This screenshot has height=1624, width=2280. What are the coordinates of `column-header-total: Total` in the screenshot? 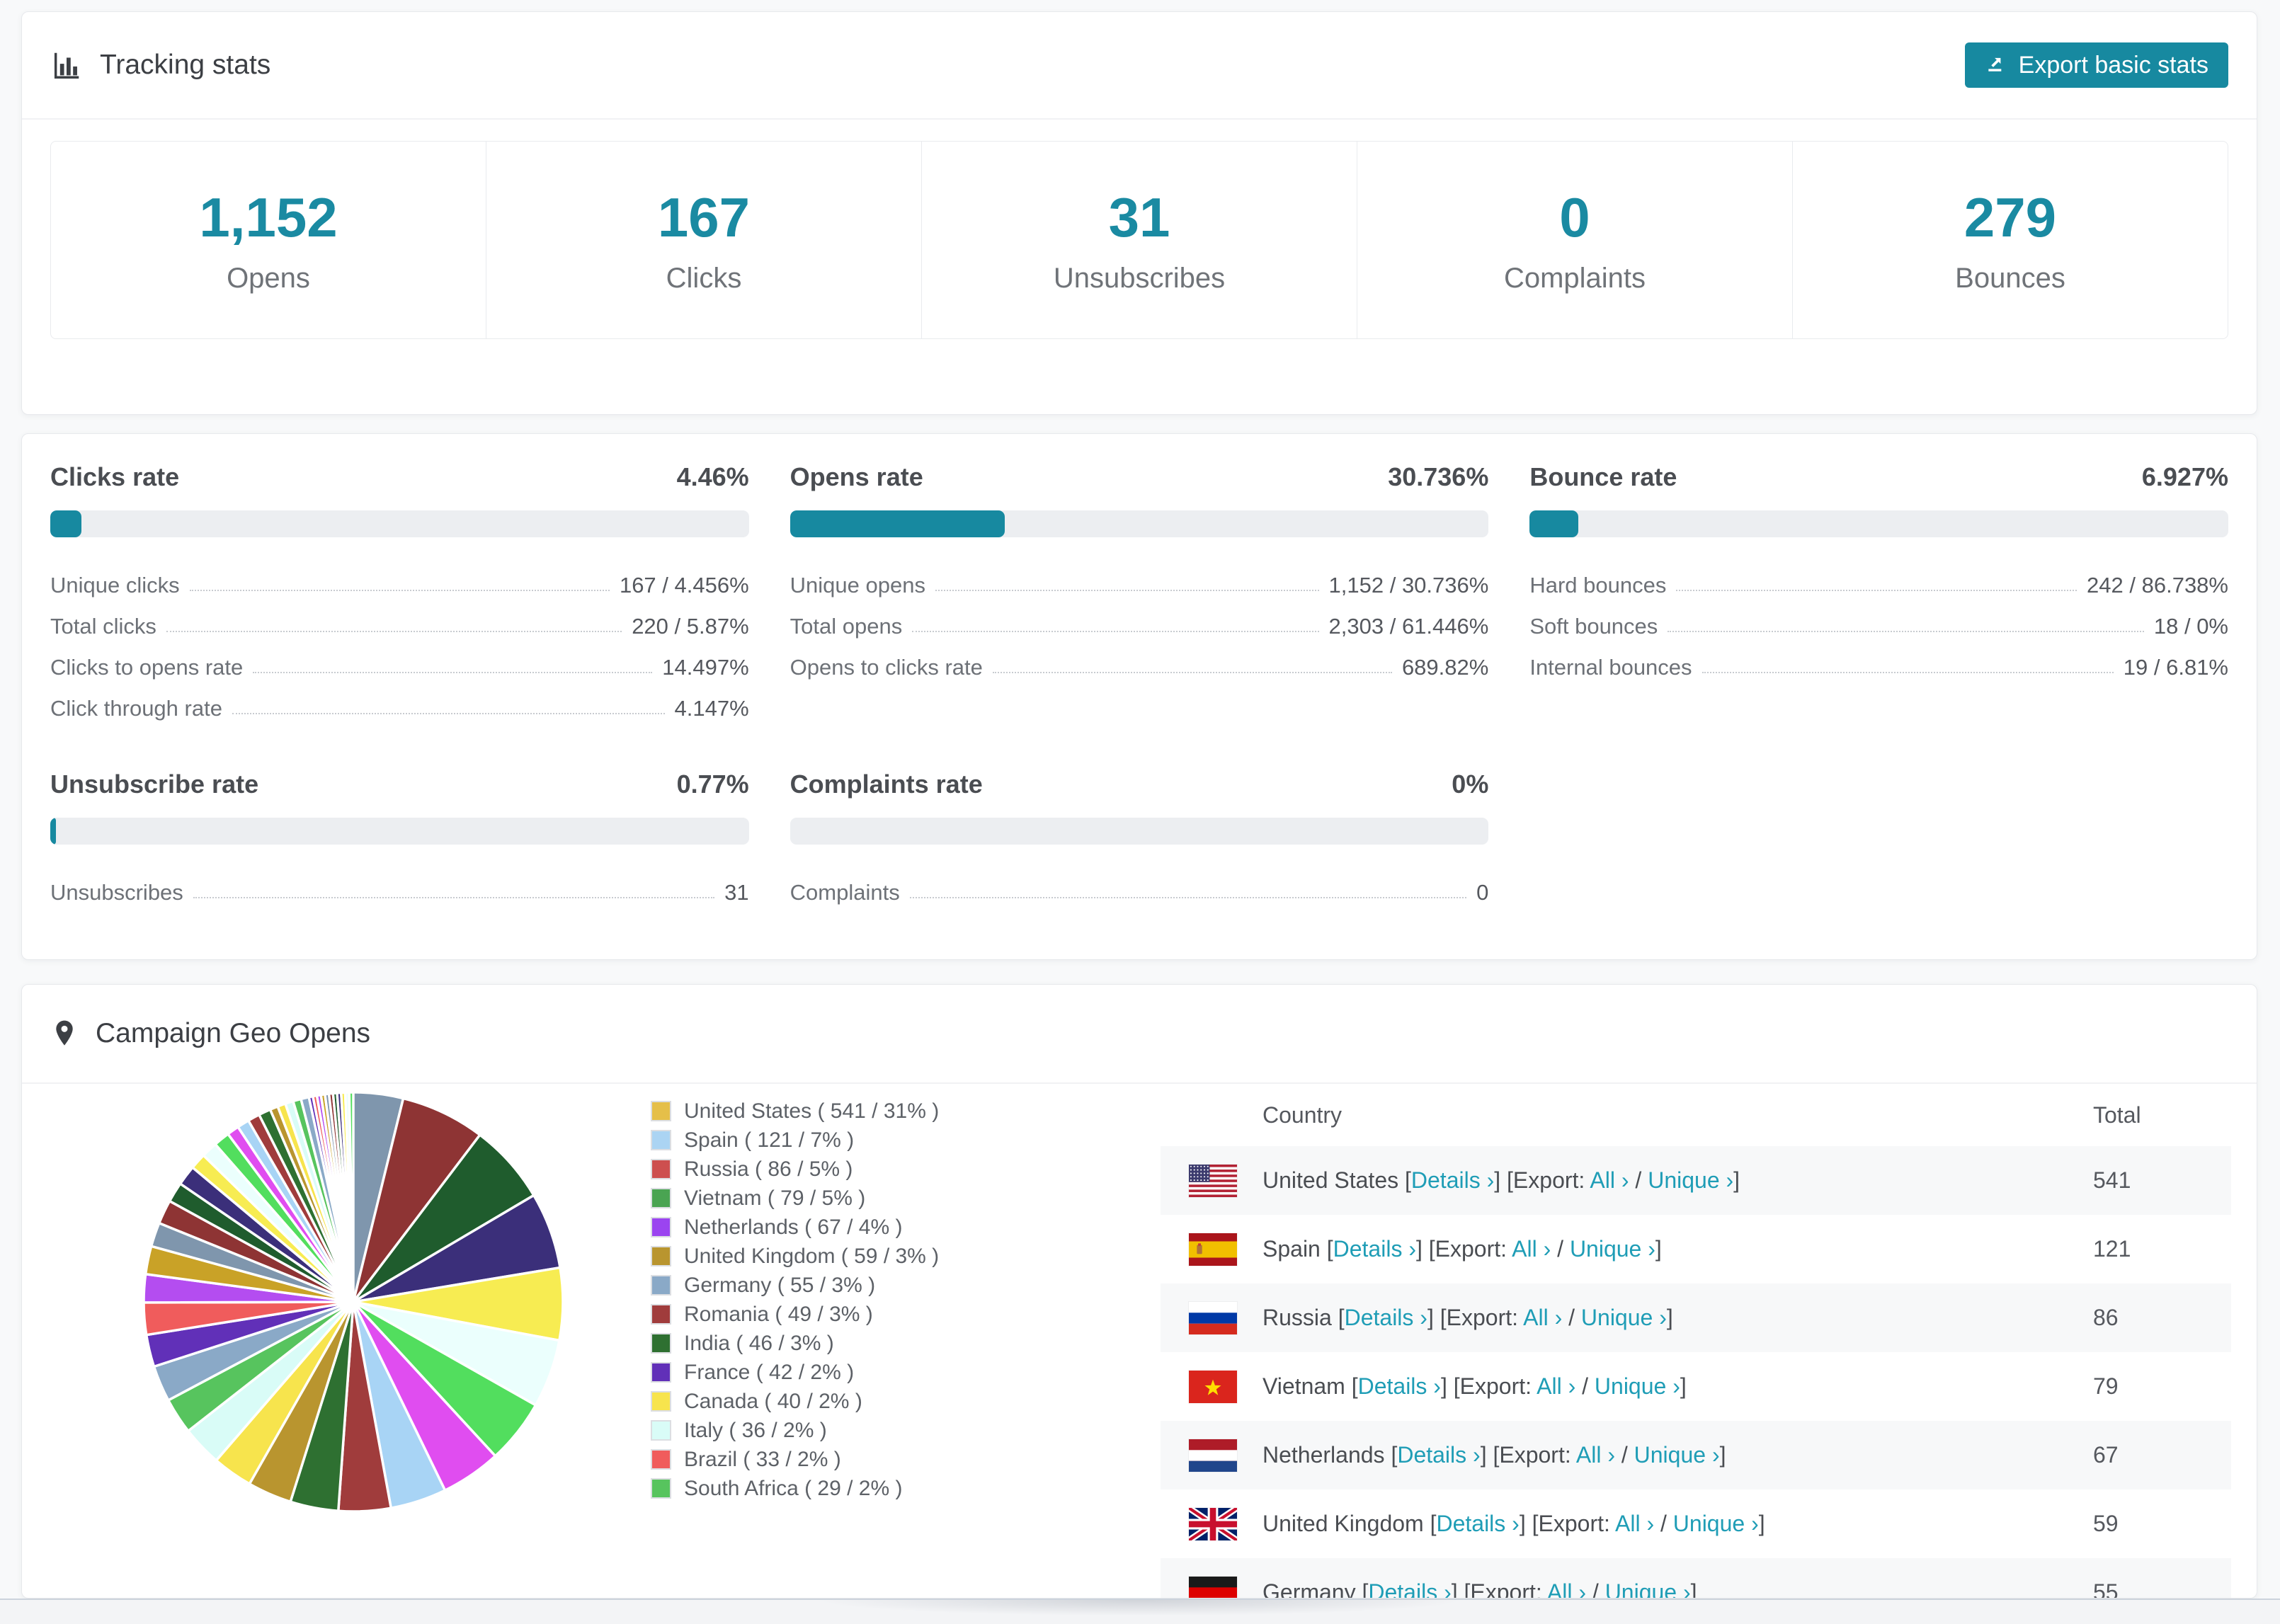 It's located at (2117, 1115).